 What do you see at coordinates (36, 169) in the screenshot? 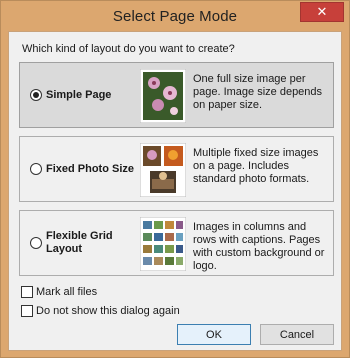
I see `radio-fixed-photo-size` at bounding box center [36, 169].